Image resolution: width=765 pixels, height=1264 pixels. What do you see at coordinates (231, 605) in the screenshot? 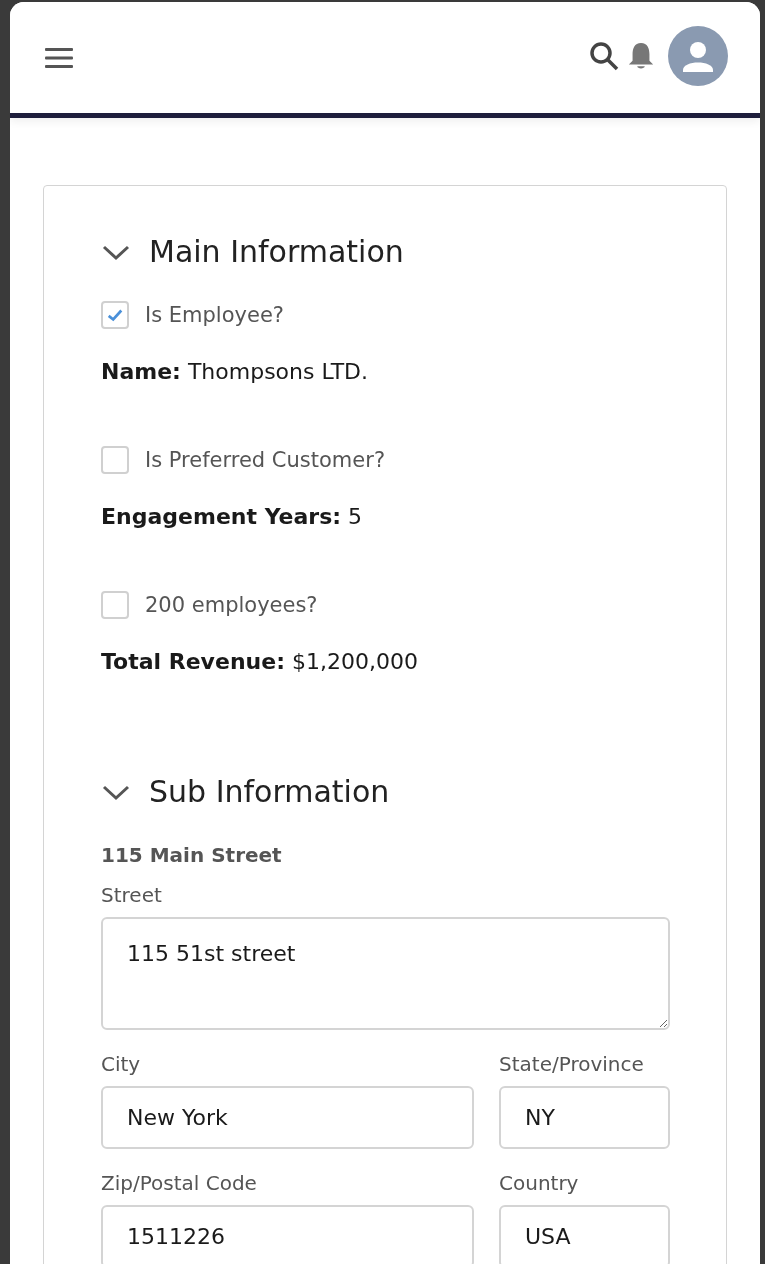
I see `checkbox-label: 200 employees?` at bounding box center [231, 605].